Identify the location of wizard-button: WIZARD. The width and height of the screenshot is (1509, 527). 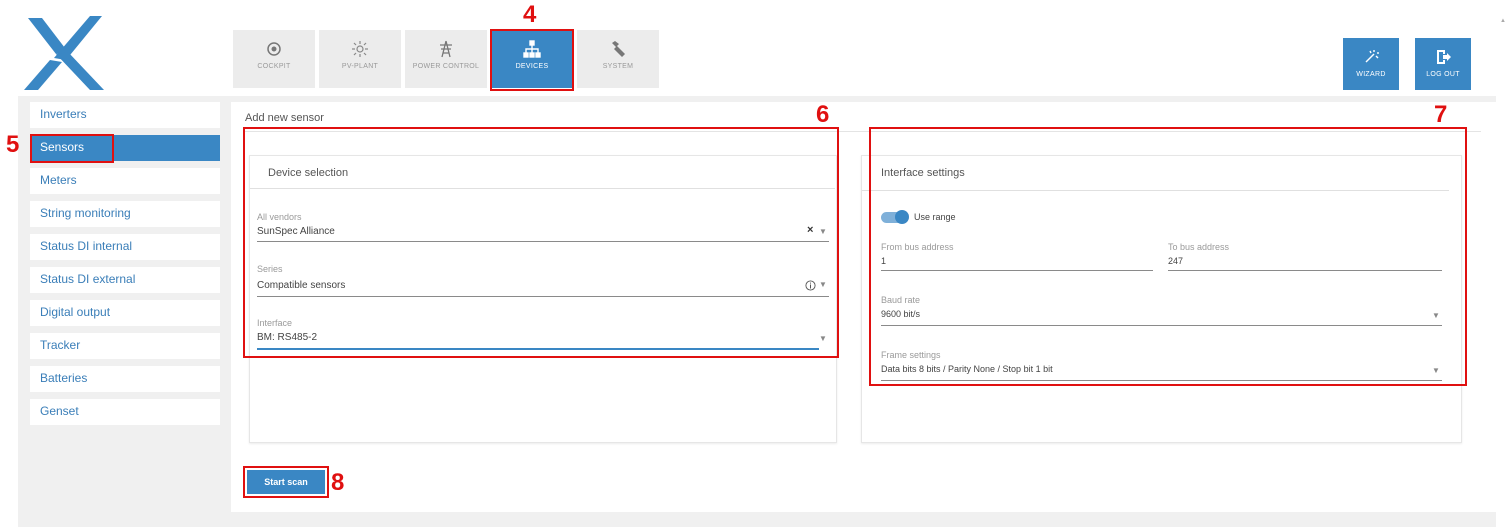
(1371, 64).